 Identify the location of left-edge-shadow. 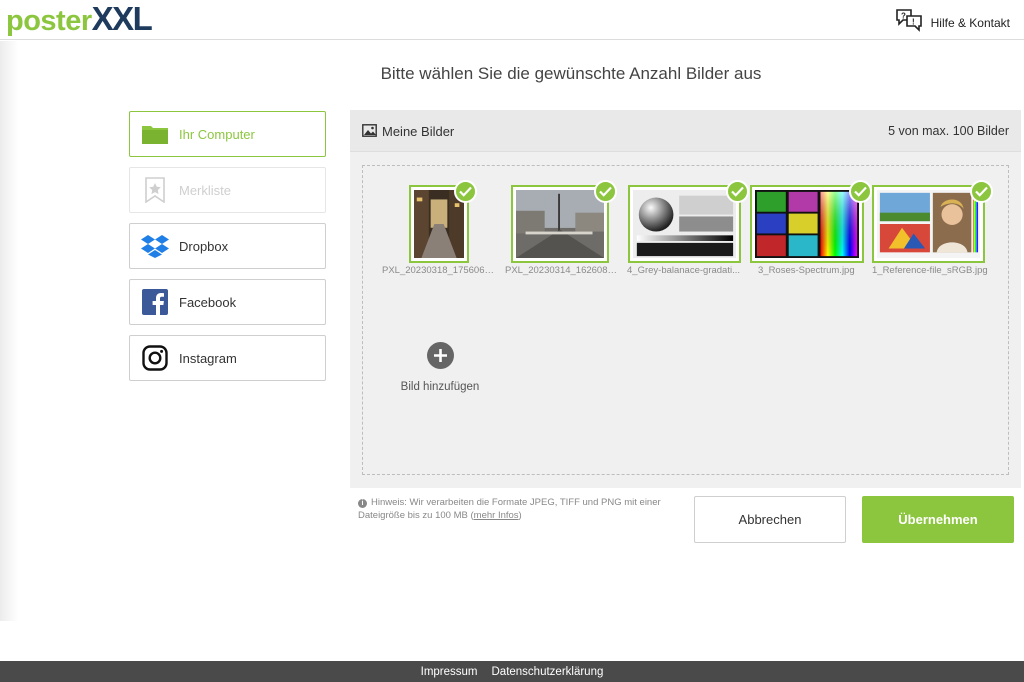
(9, 331).